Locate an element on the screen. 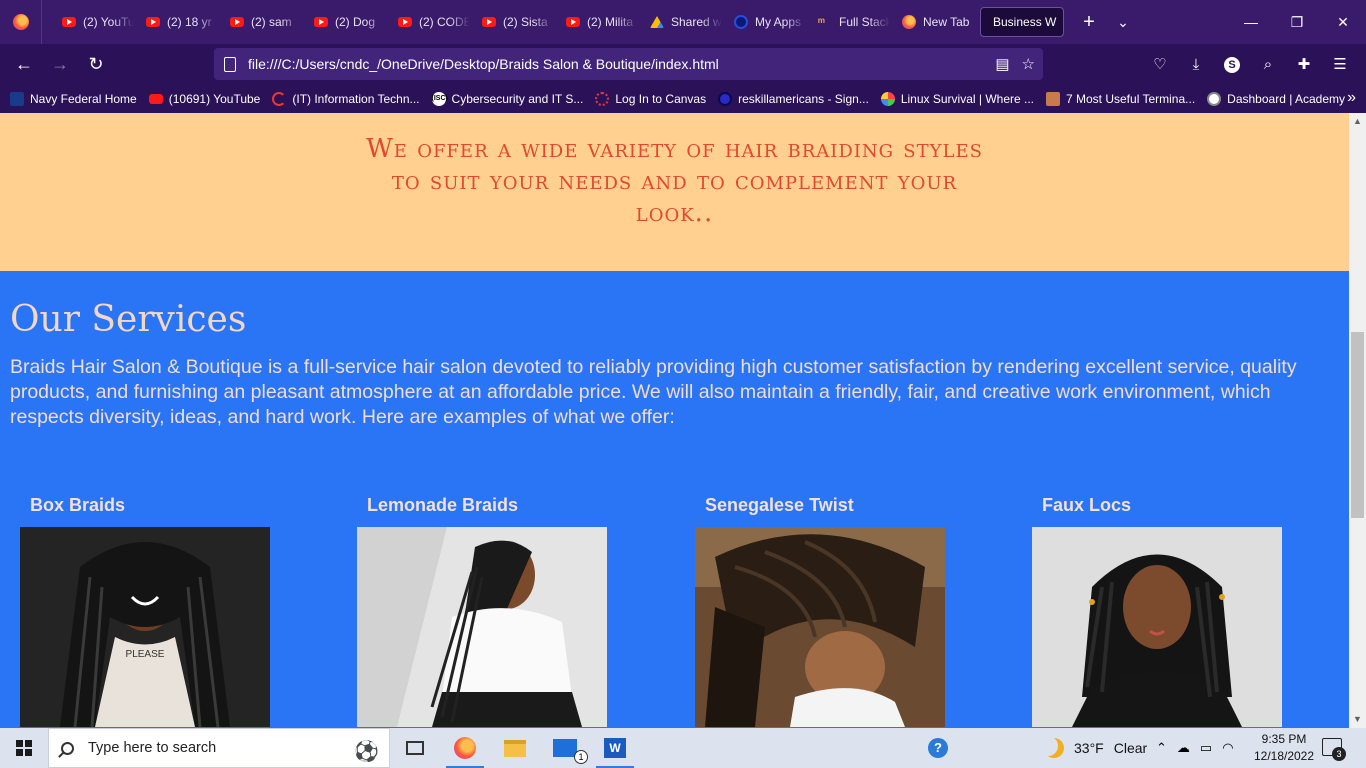 This screenshot has height=768, width=1366. close-window-icon: ✕ is located at coordinates (1343, 22).